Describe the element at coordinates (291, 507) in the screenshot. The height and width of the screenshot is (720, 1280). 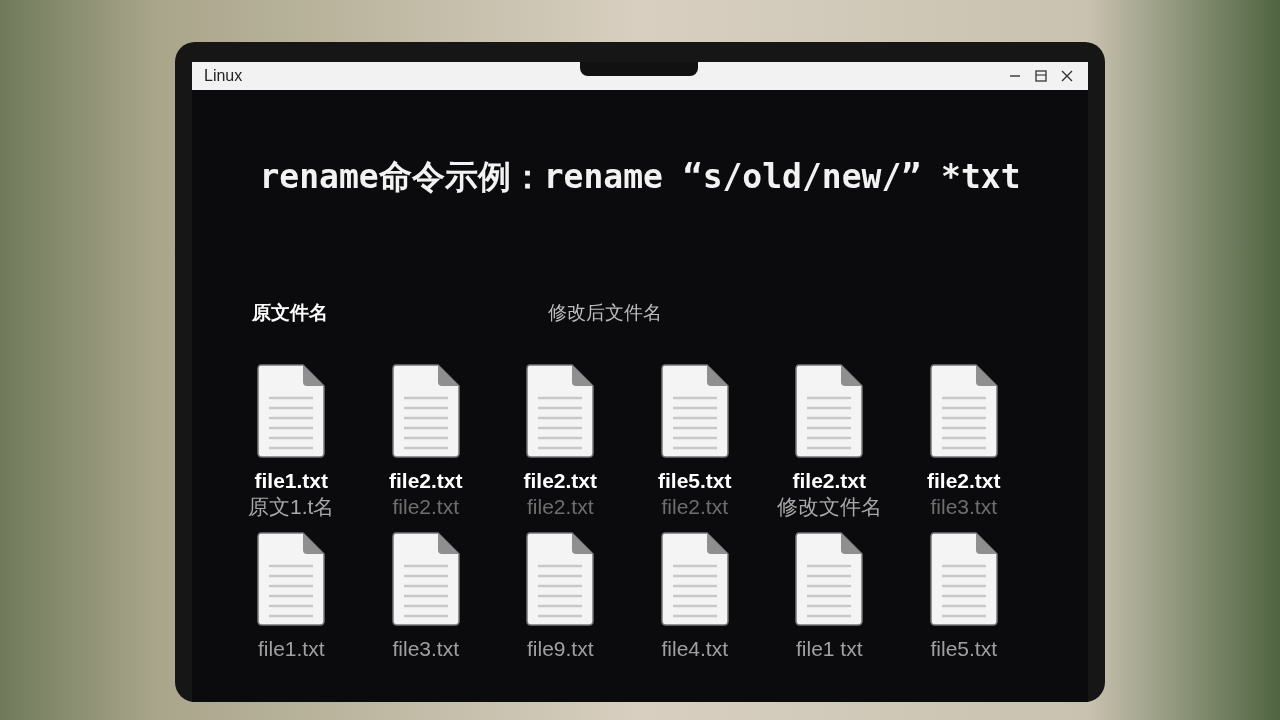
I see `renamed-file-name: 原文1.t名` at that location.